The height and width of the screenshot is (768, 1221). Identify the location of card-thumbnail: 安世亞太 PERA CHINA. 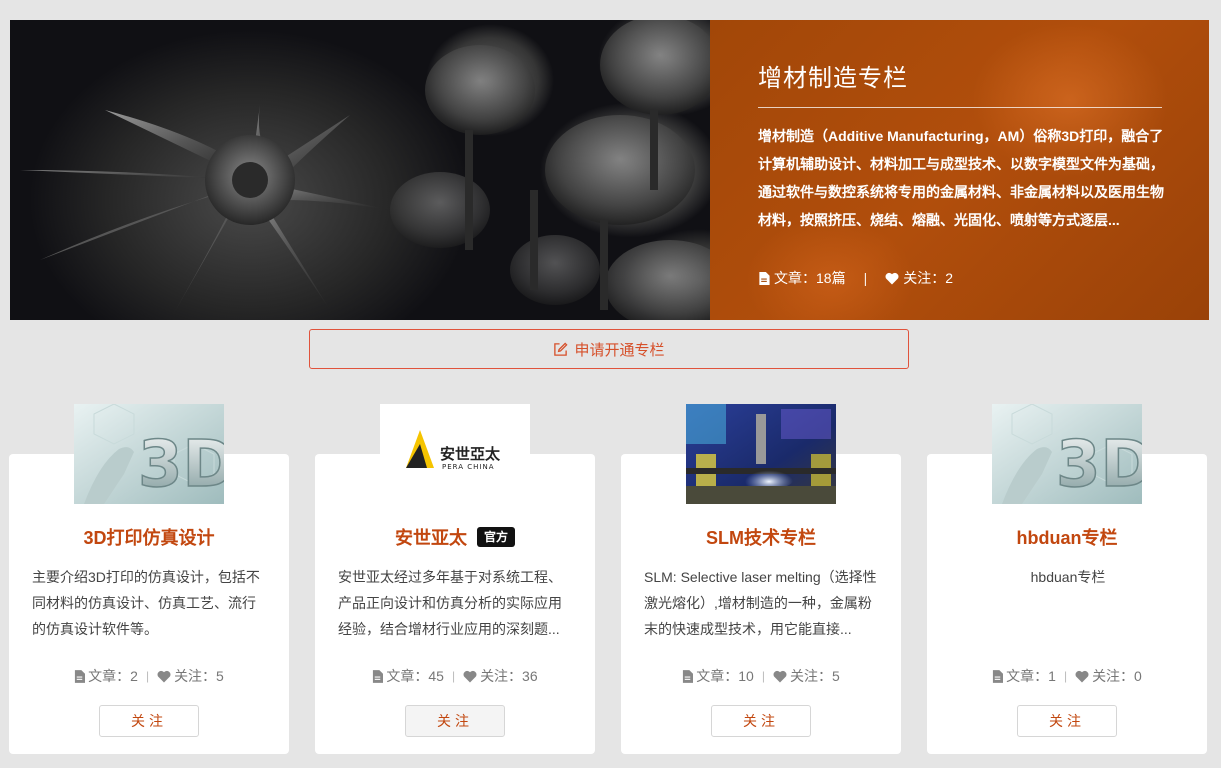
(455, 454).